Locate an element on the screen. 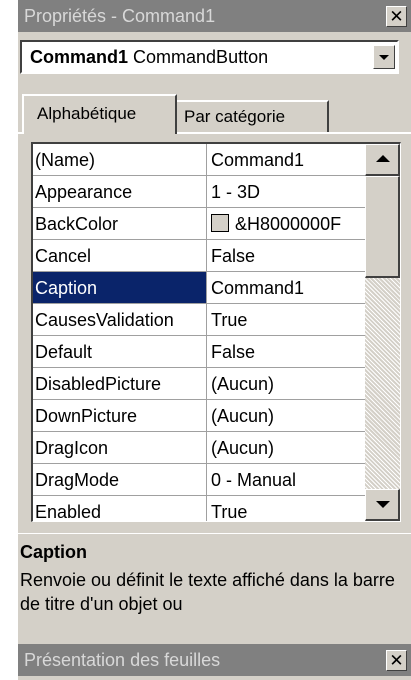 This screenshot has height=680, width=411. object-name: Command1 is located at coordinates (79, 57).